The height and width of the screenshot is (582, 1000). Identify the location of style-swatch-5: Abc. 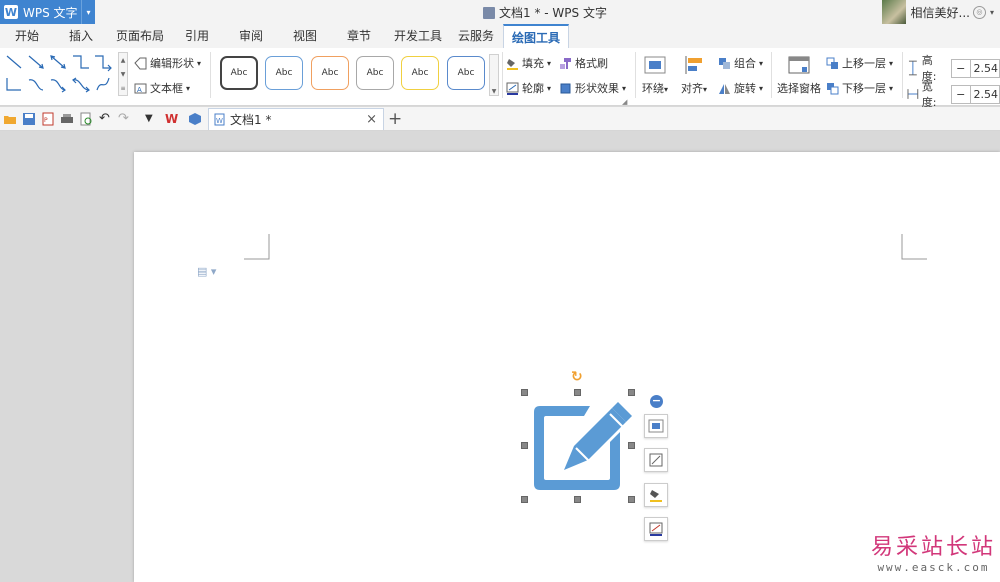
(420, 73).